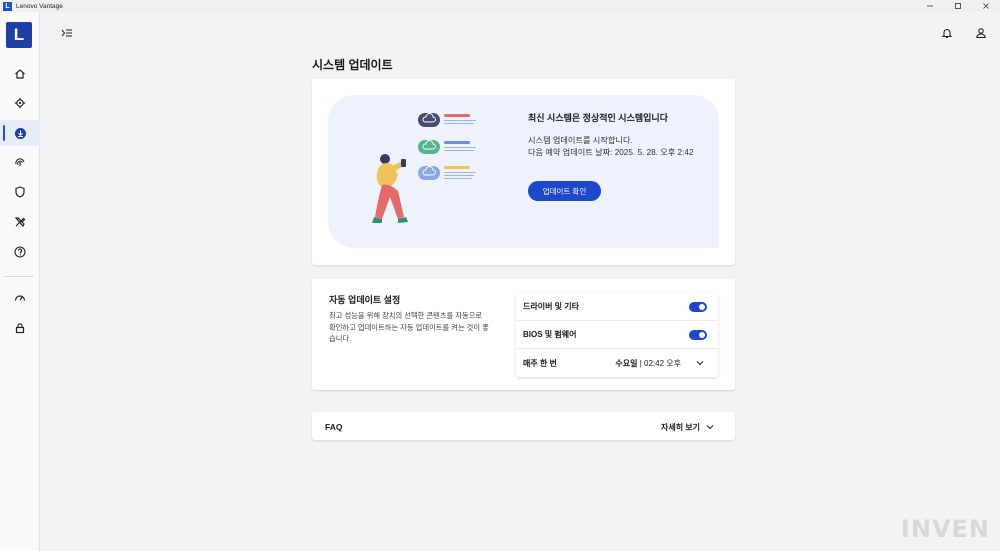 This screenshot has height=551, width=1000. I want to click on shield-icon, so click(20, 192).